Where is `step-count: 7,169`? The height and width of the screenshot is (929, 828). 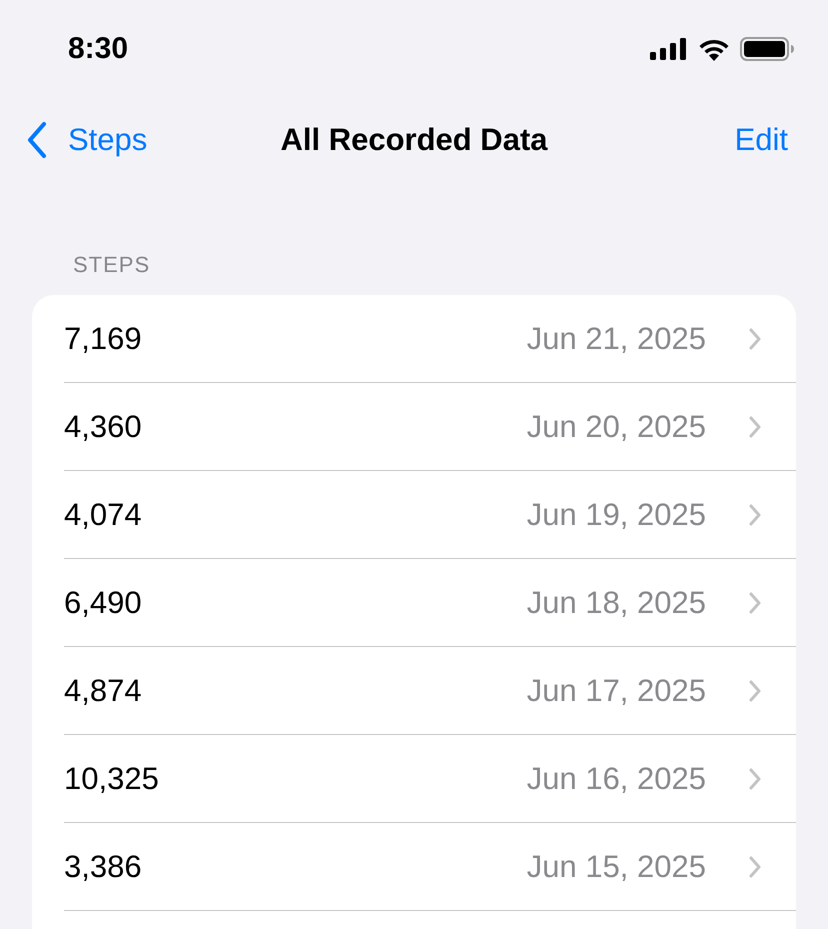
step-count: 7,169 is located at coordinates (103, 338).